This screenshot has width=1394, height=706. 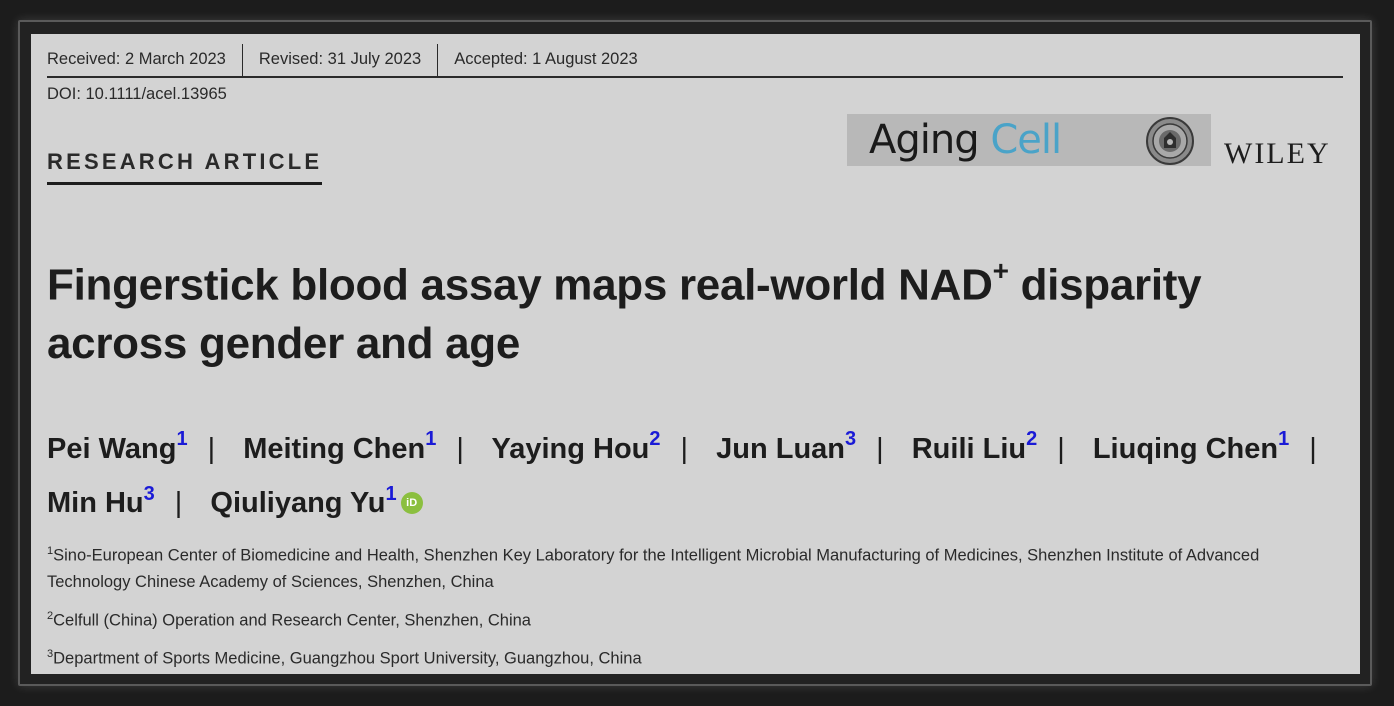 I want to click on orcid-icon: iD, so click(x=411, y=502).